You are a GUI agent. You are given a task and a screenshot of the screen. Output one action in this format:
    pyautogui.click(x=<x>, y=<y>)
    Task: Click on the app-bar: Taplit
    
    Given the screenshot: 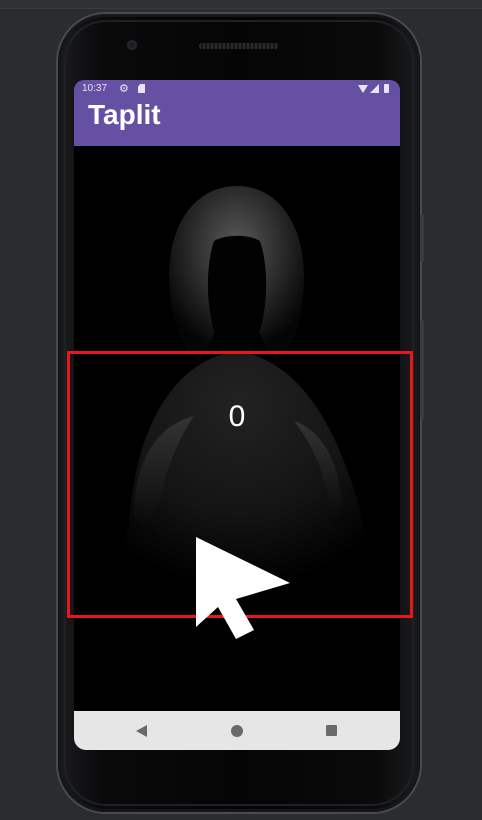 What is the action you would take?
    pyautogui.click(x=237, y=122)
    